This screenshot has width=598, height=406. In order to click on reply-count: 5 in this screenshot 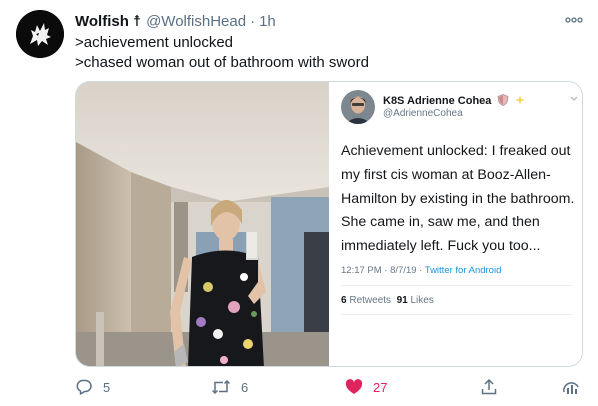, I will do `click(107, 387)`.